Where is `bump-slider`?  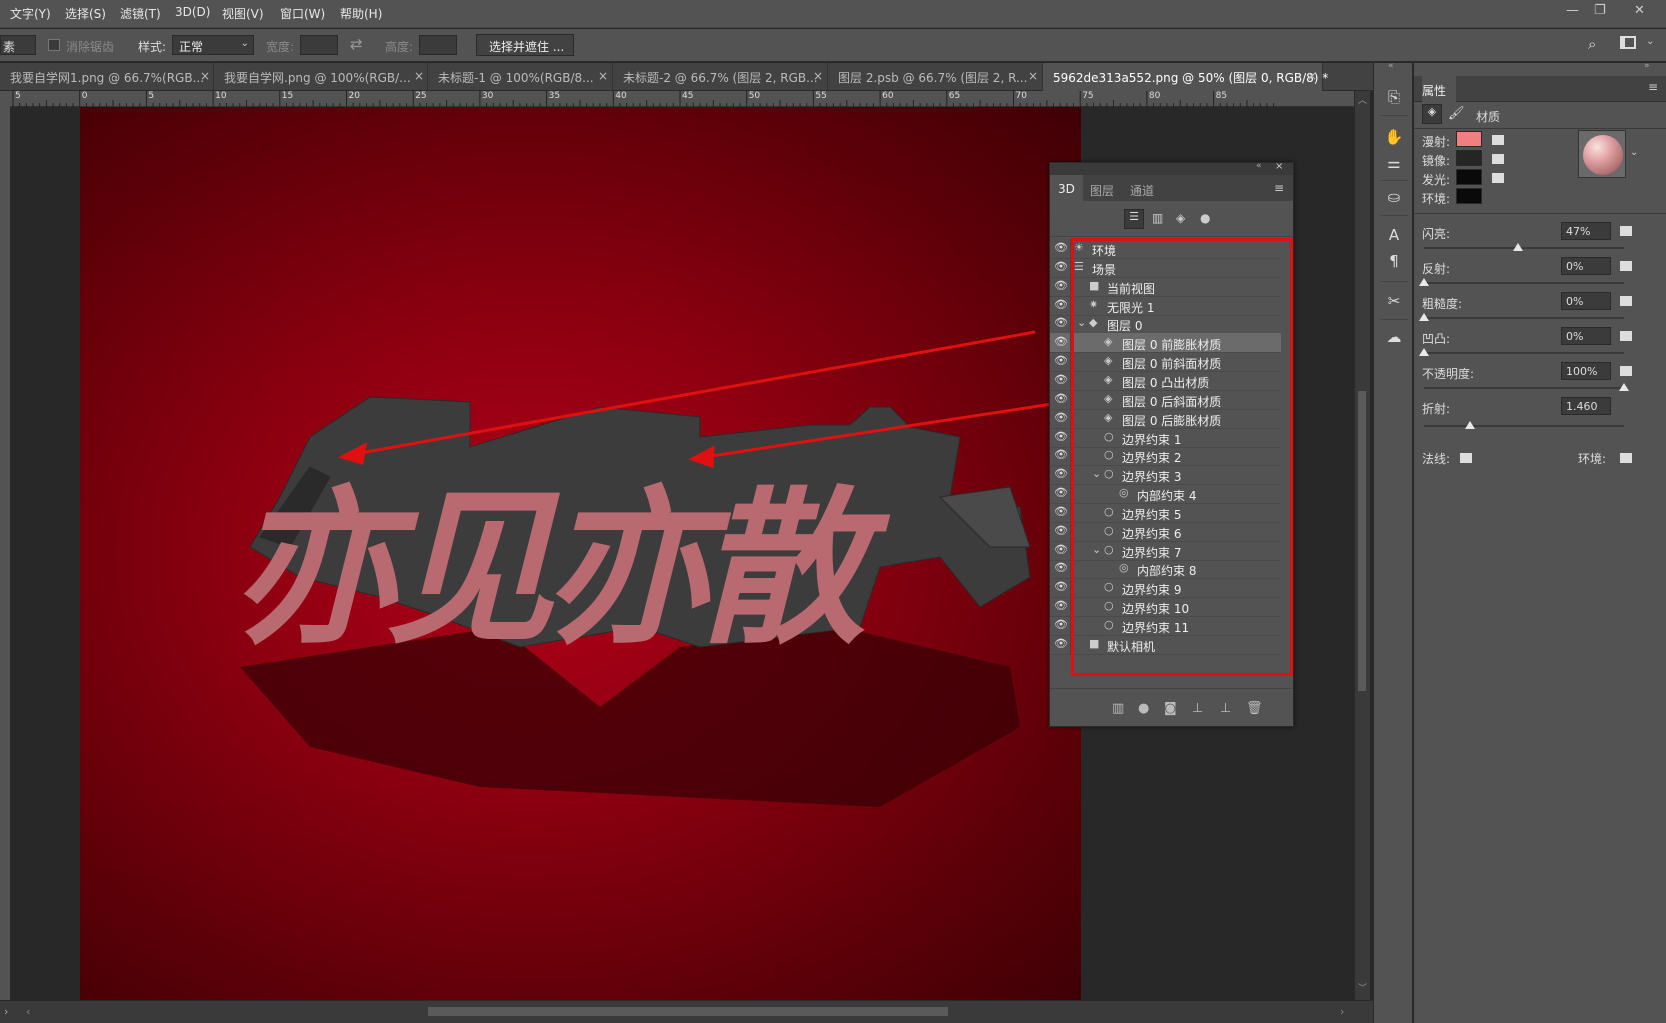
bump-slider is located at coordinates (1524, 353).